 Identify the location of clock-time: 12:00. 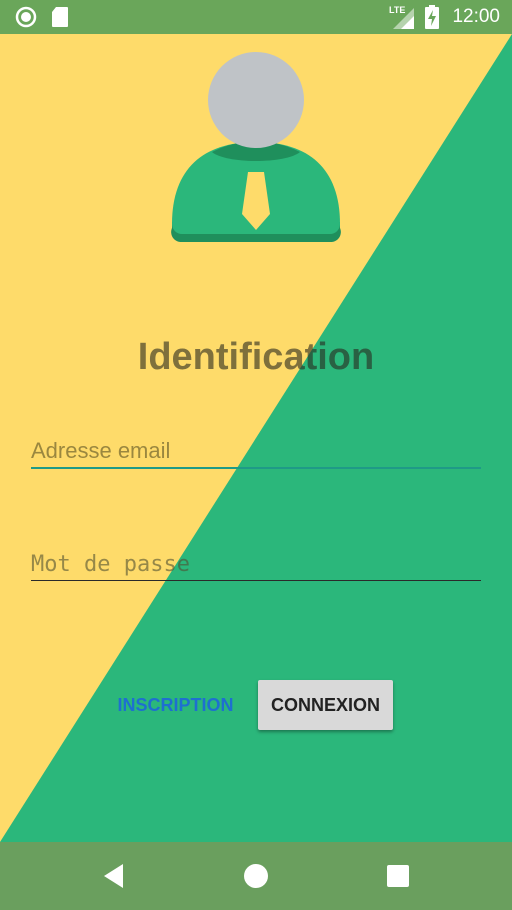
(476, 16).